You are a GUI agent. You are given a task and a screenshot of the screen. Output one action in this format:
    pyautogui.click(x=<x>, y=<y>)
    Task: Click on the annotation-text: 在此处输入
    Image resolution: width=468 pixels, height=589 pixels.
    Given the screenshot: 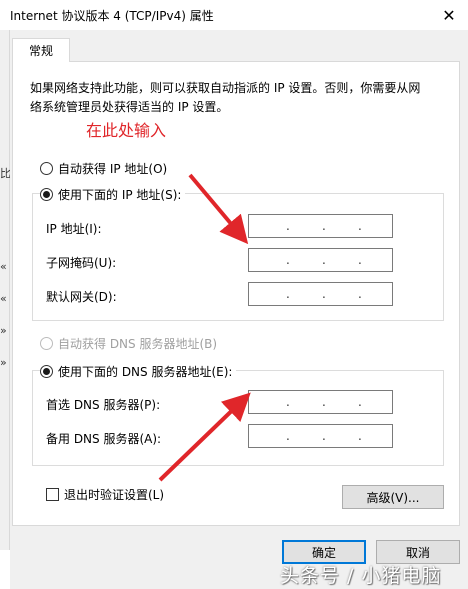 What is the action you would take?
    pyautogui.click(x=126, y=130)
    